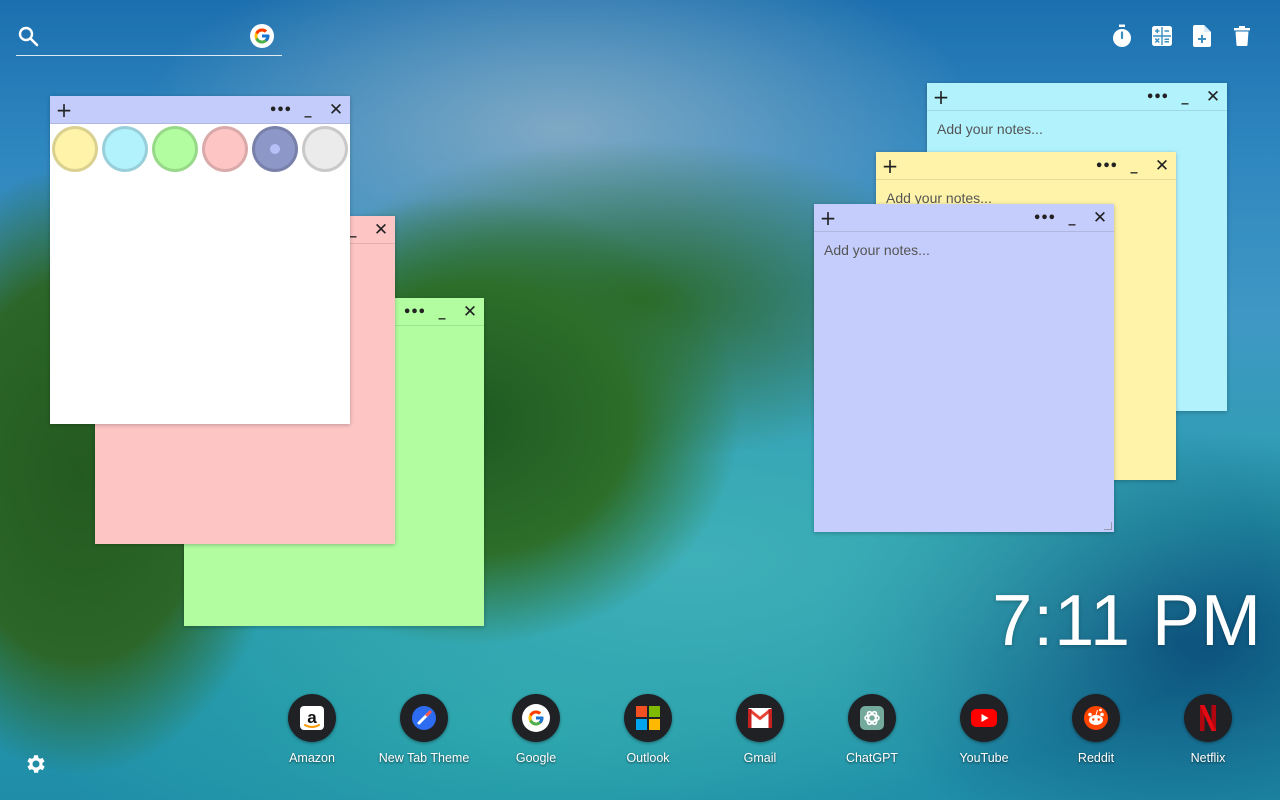  What do you see at coordinates (200, 148) in the screenshot?
I see `color-picker` at bounding box center [200, 148].